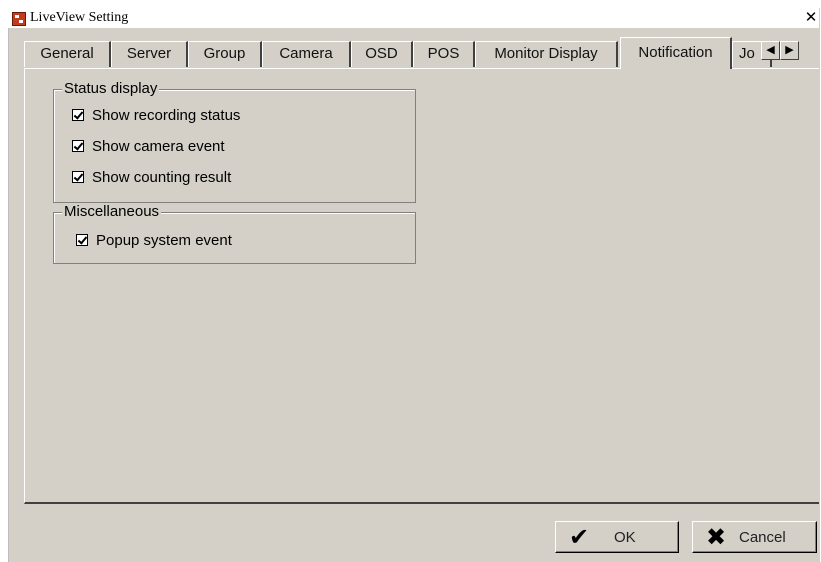 This screenshot has height=562, width=821. I want to click on show-counting-result-checkbox, so click(78, 177).